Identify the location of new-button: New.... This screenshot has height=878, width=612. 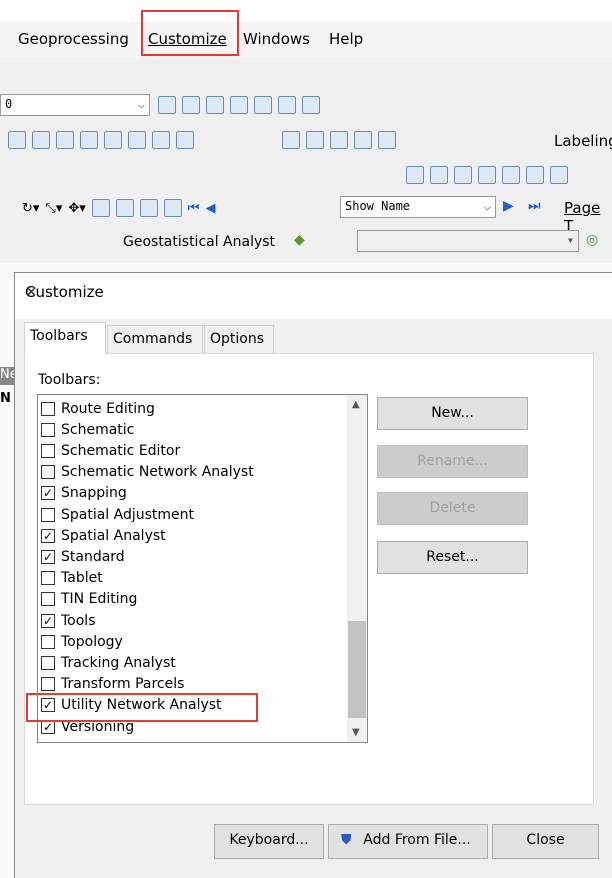
(452, 413).